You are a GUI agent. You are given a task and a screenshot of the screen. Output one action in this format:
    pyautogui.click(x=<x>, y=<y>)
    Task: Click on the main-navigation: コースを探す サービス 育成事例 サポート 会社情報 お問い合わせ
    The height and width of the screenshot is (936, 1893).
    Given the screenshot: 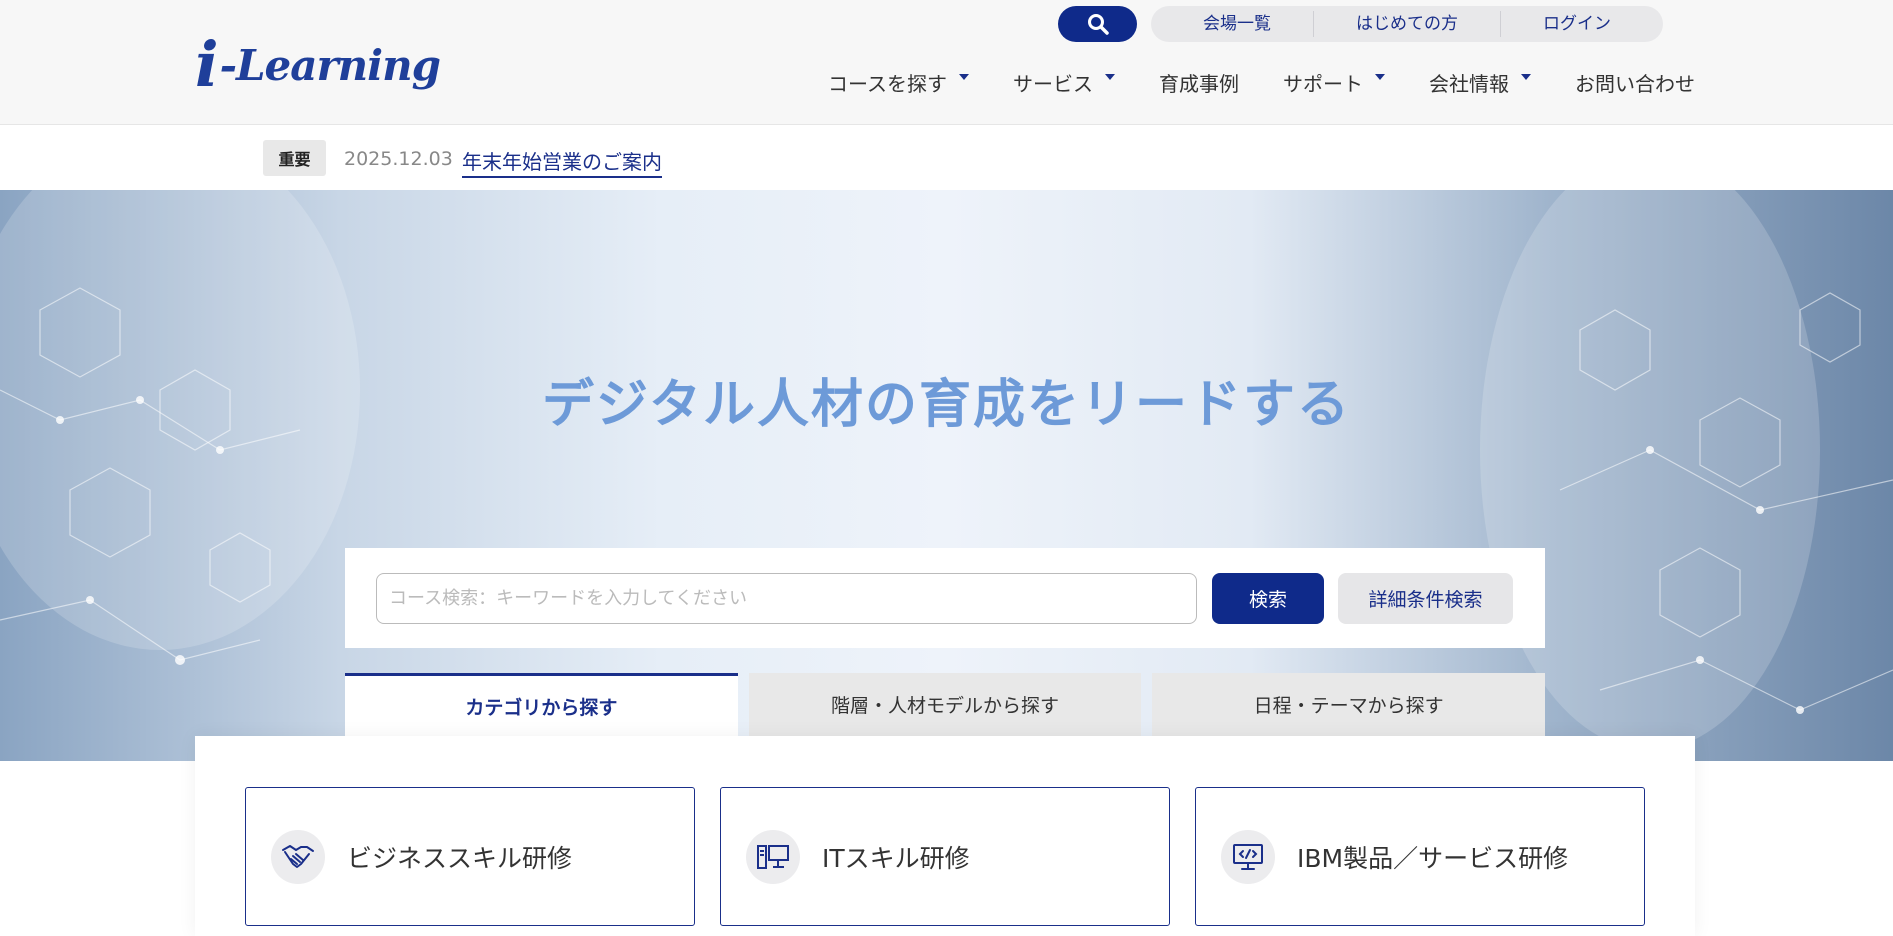 What is the action you would take?
    pyautogui.click(x=1239, y=82)
    